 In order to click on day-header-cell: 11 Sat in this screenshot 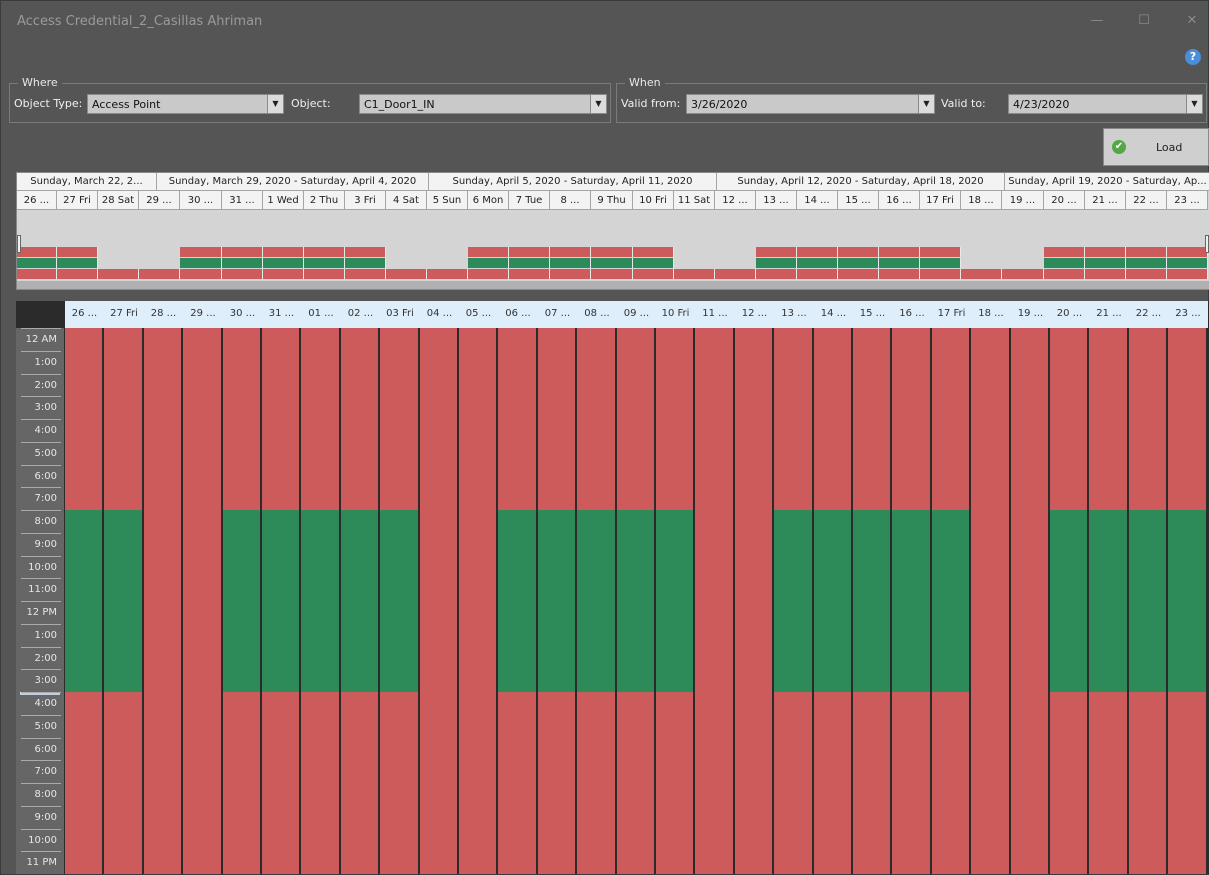, I will do `click(694, 200)`.